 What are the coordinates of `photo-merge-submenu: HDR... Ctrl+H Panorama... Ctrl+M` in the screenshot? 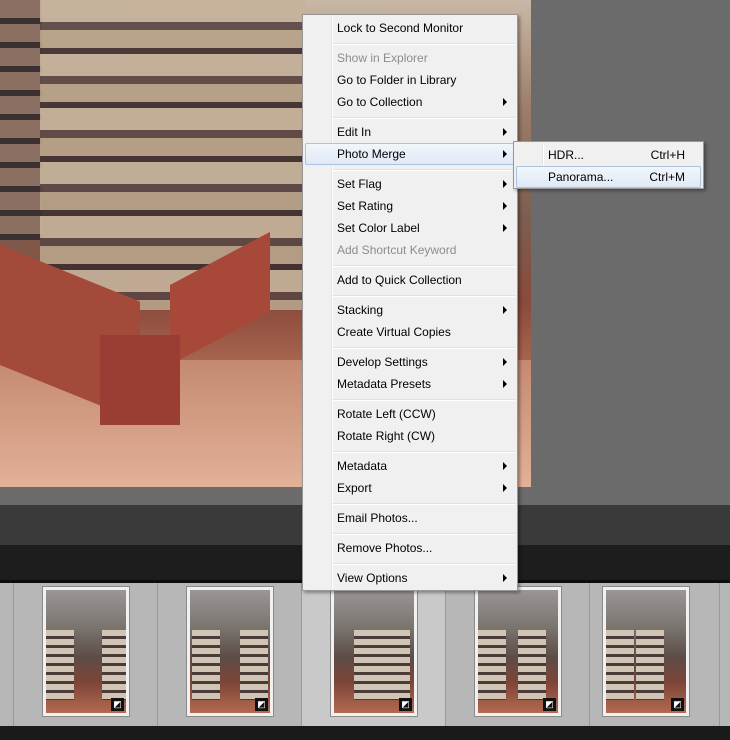 It's located at (608, 165).